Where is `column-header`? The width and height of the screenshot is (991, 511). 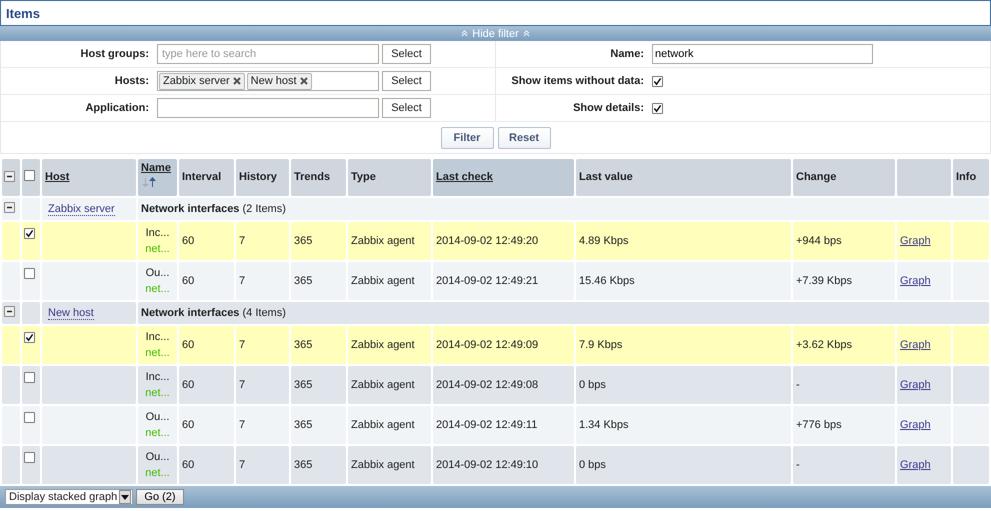
column-header is located at coordinates (924, 177).